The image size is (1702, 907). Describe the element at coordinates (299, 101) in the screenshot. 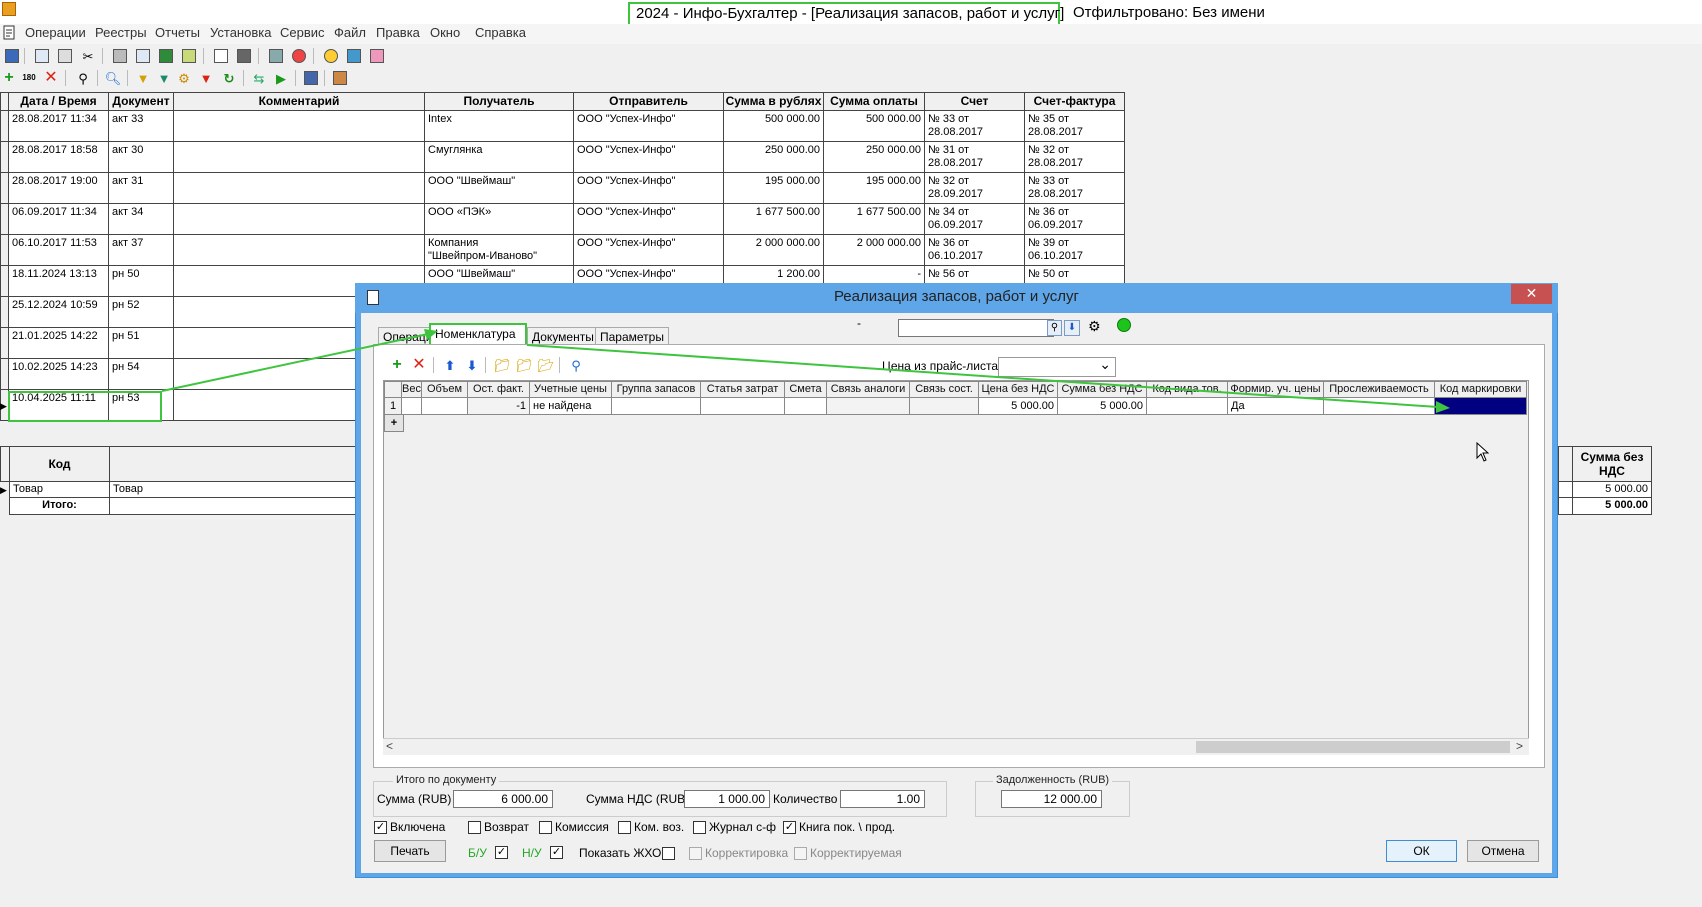

I see `col-comment: Комментарий` at that location.